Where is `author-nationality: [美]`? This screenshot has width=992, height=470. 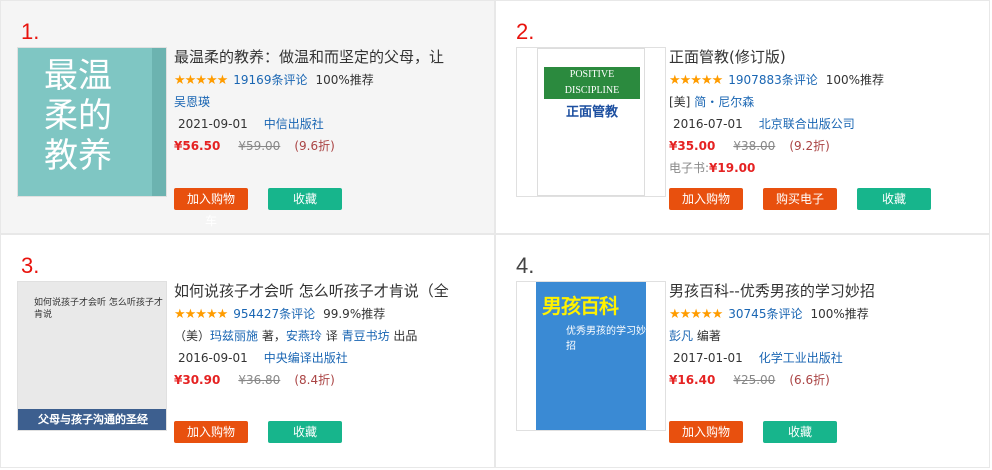 author-nationality: [美] is located at coordinates (680, 102).